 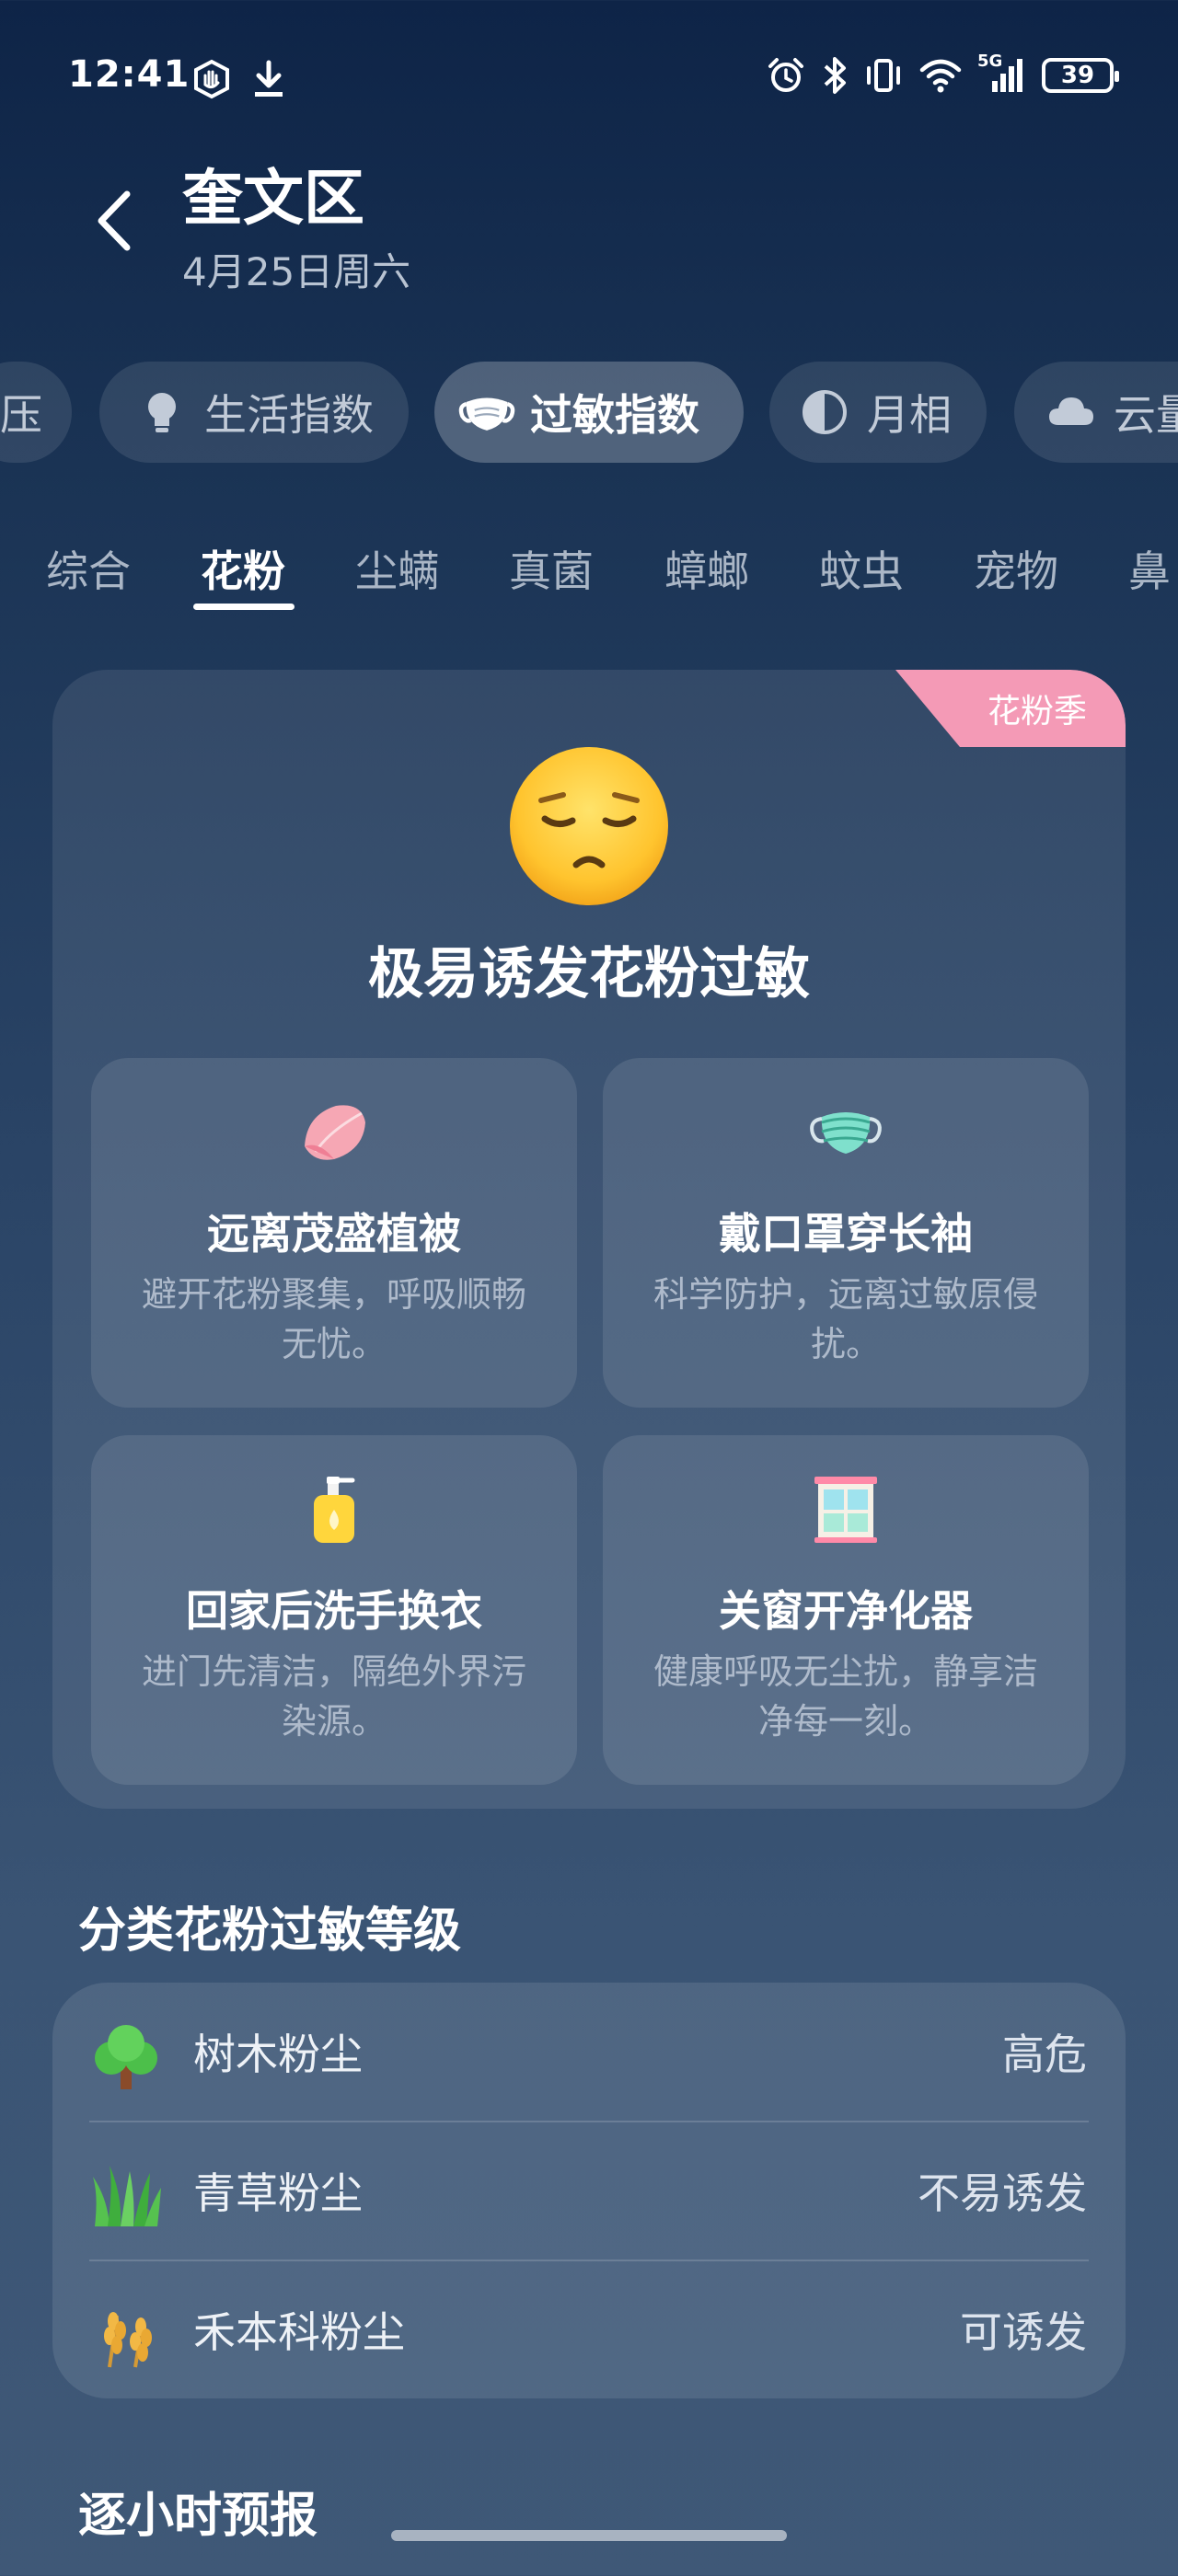 I want to click on tree-icon, so click(x=126, y=2057).